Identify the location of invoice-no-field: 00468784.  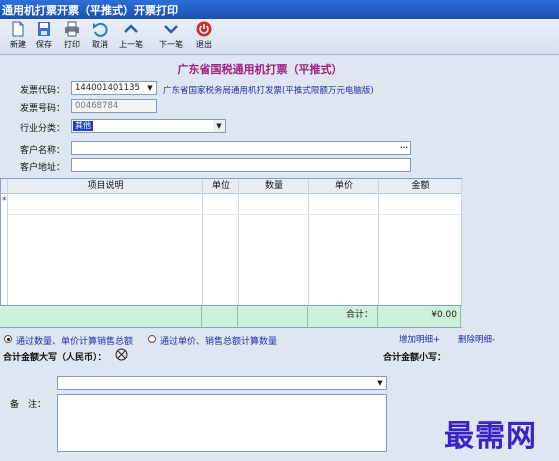
(114, 106).